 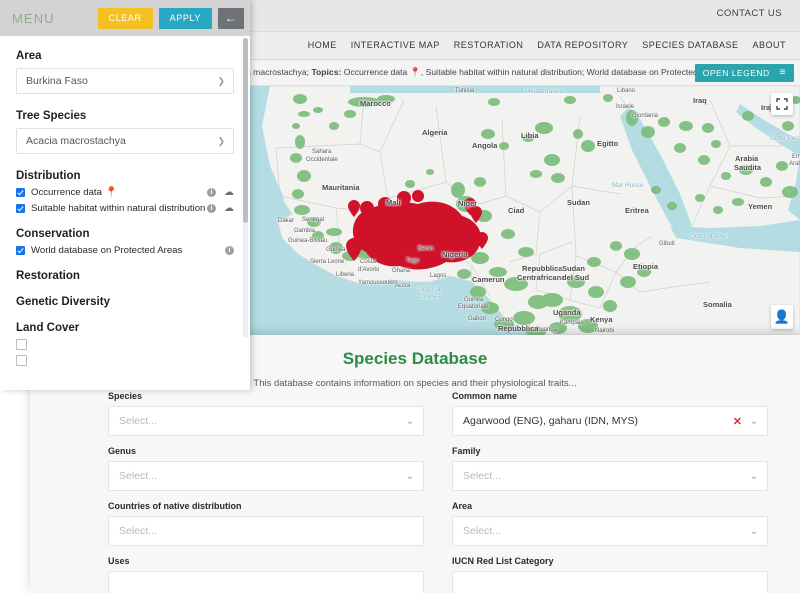 I want to click on clear-button: CLEAR, so click(x=125, y=18).